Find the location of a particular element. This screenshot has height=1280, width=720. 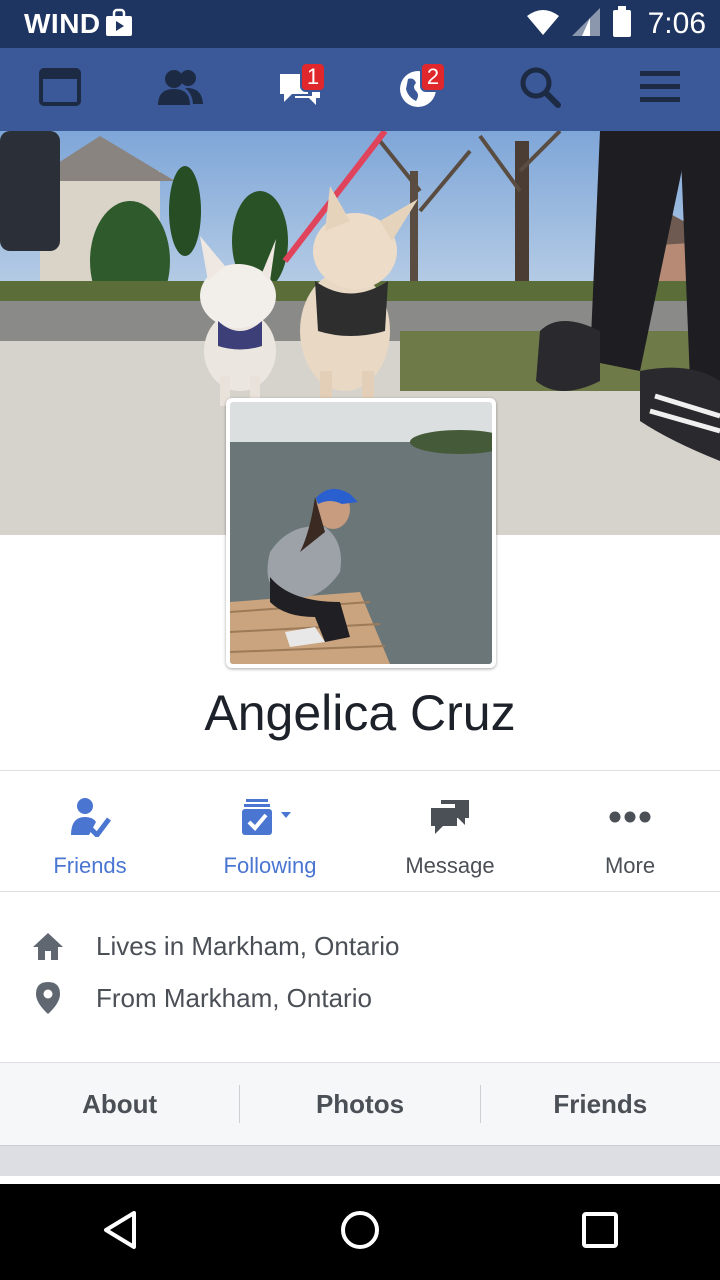

profile-actions: Friends Following Message More is located at coordinates (360, 831).